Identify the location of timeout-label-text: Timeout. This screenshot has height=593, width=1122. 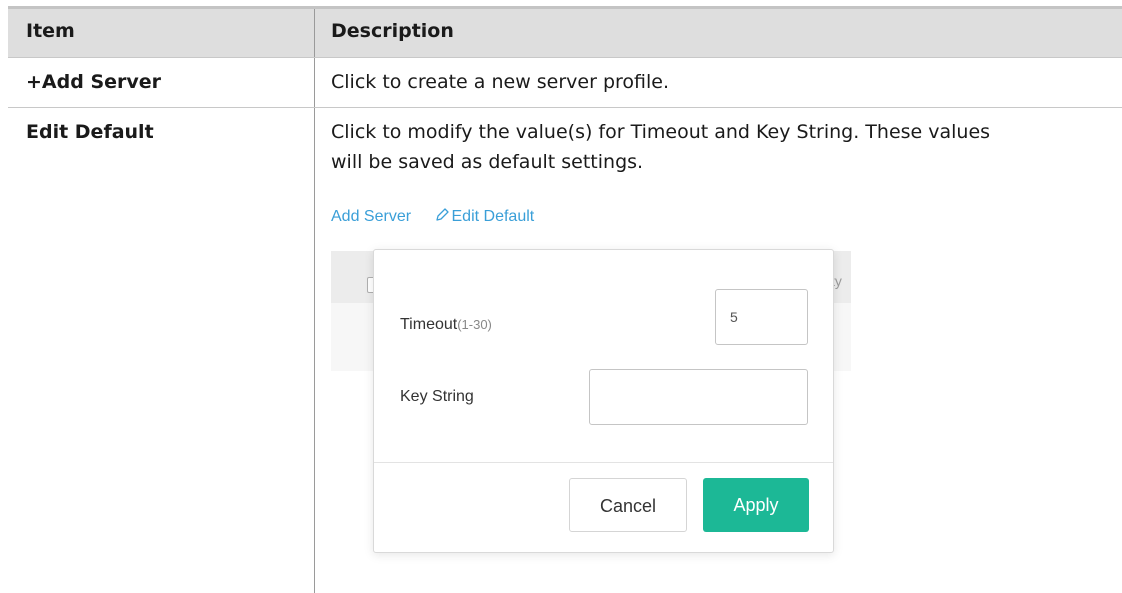
(429, 324).